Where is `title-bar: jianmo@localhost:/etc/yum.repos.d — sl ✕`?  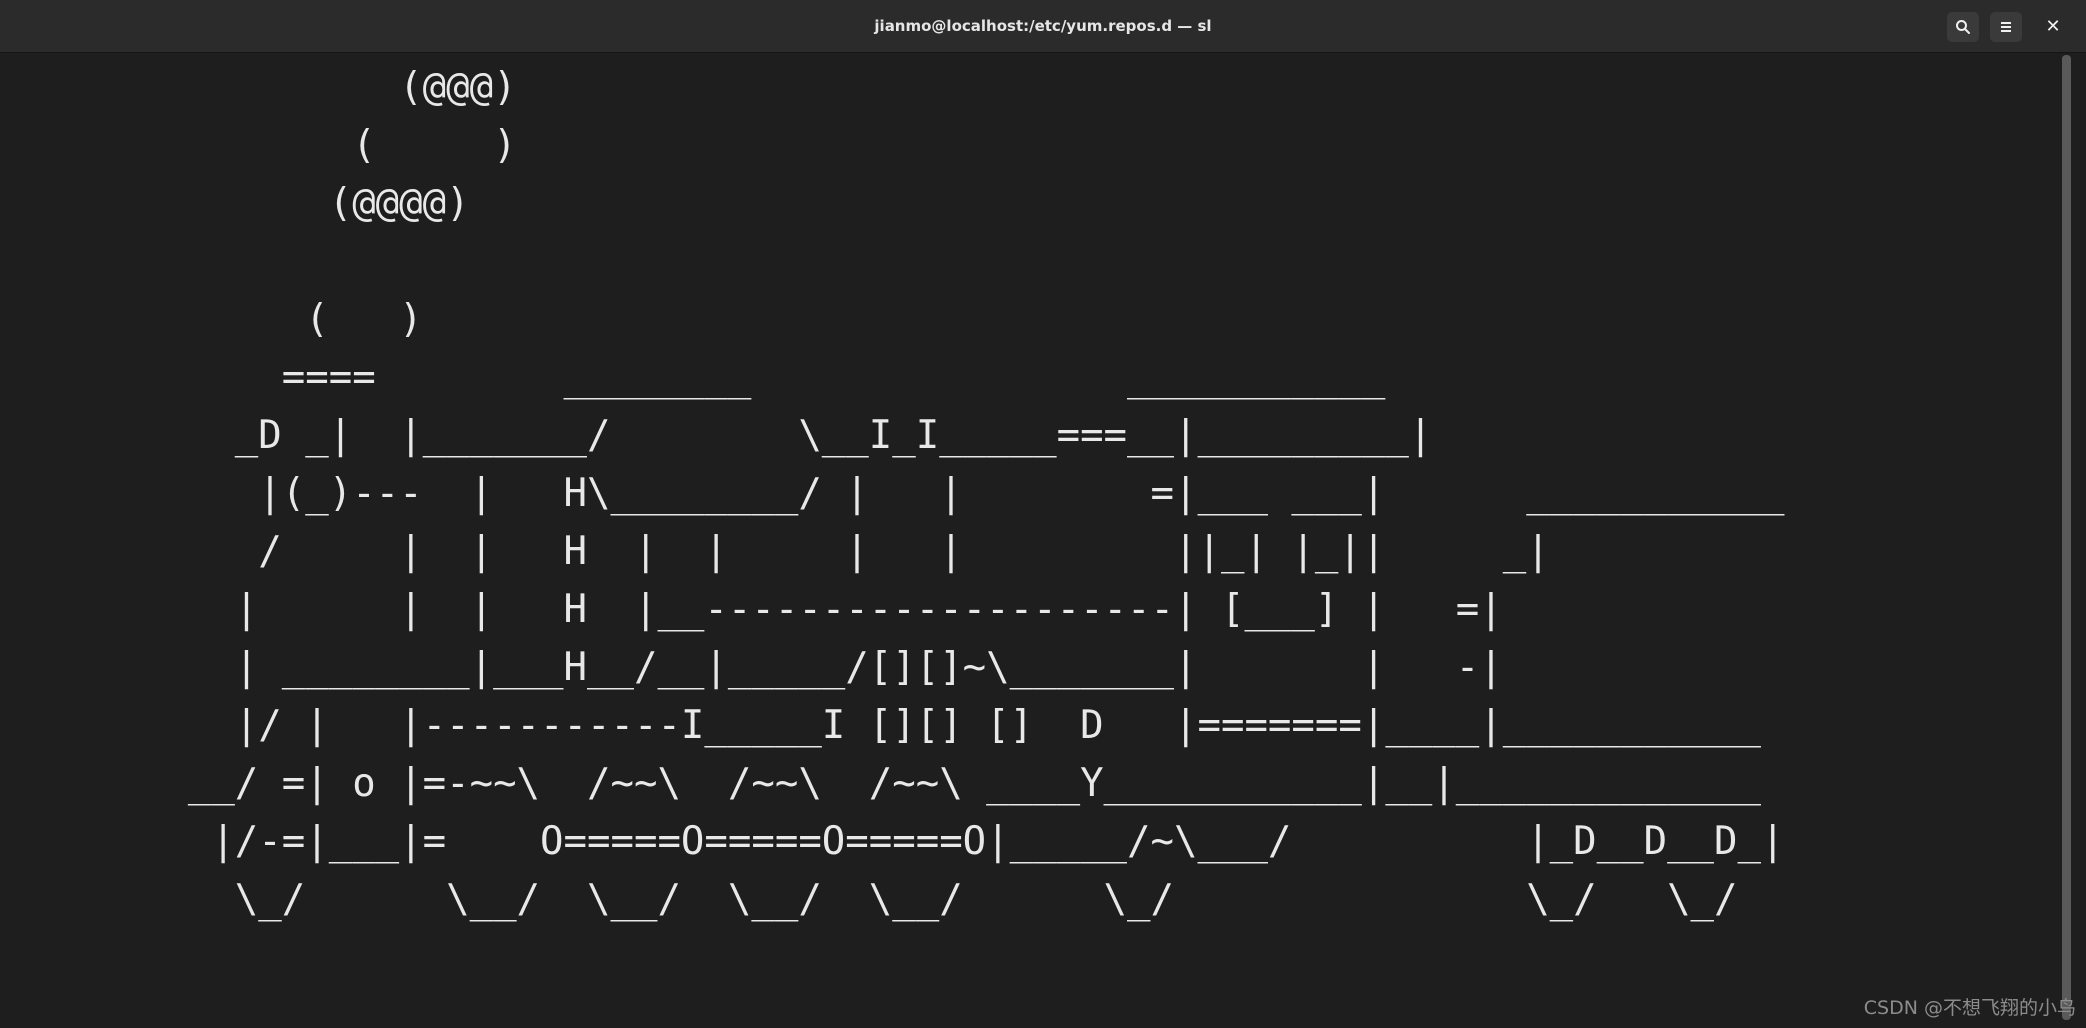
title-bar: jianmo@localhost:/etc/yum.repos.d — sl ✕ is located at coordinates (1043, 26).